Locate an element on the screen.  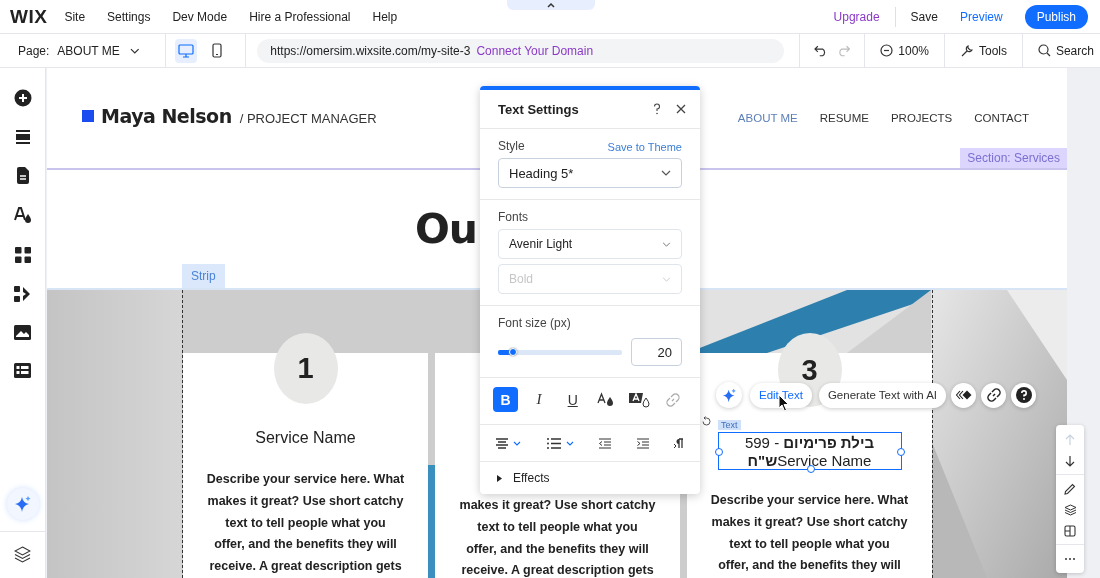
text-direction-button is located at coordinates (679, 443).